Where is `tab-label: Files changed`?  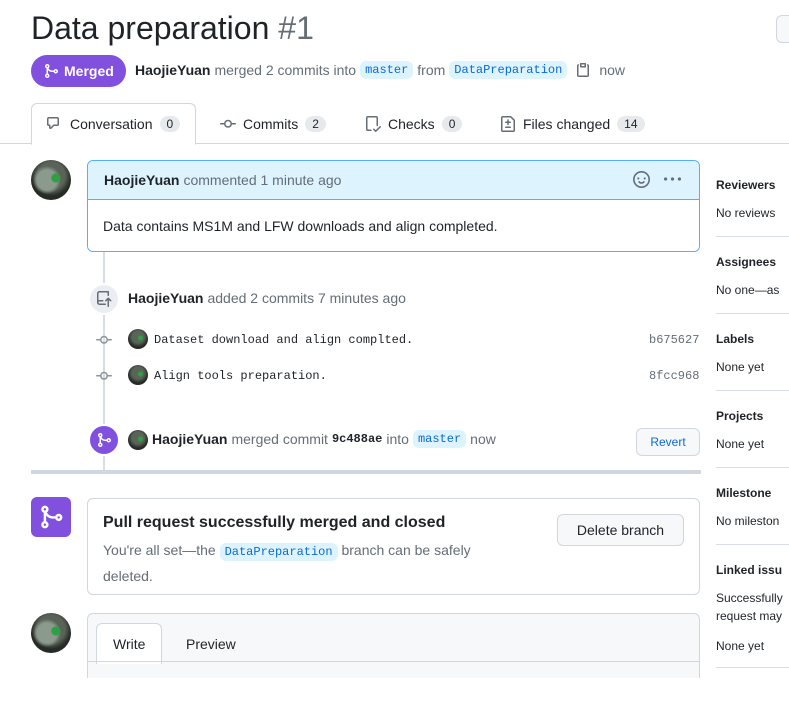
tab-label: Files changed is located at coordinates (567, 123).